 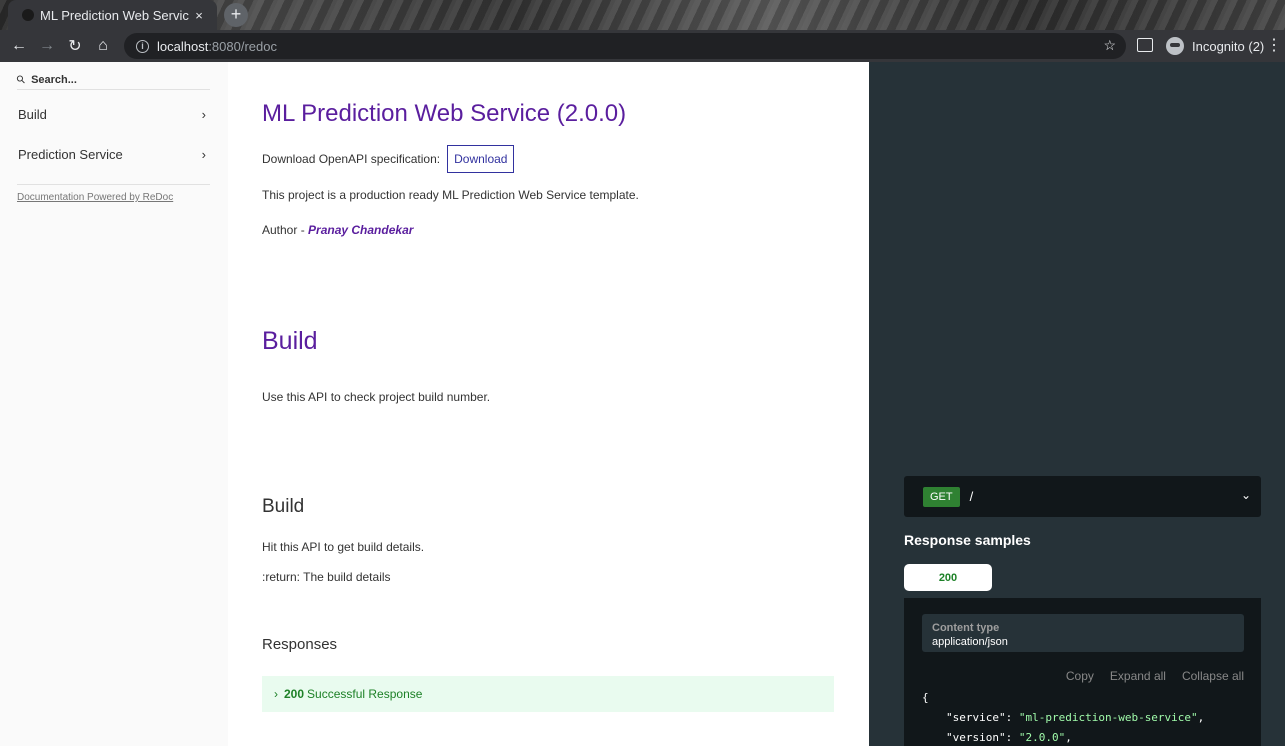 I want to click on json-key: "version", so click(x=976, y=737).